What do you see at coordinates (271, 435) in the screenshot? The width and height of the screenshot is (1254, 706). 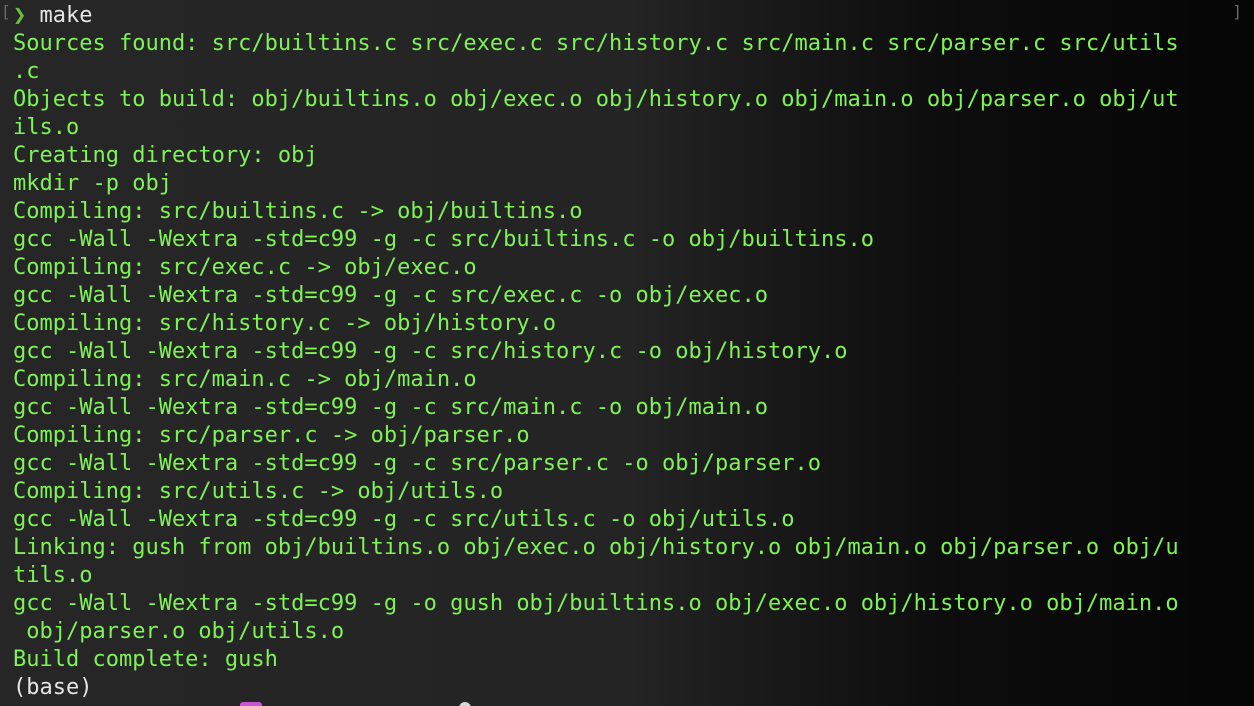 I see `output-line: Compiling: src/parser.c -> obj/parser.o` at bounding box center [271, 435].